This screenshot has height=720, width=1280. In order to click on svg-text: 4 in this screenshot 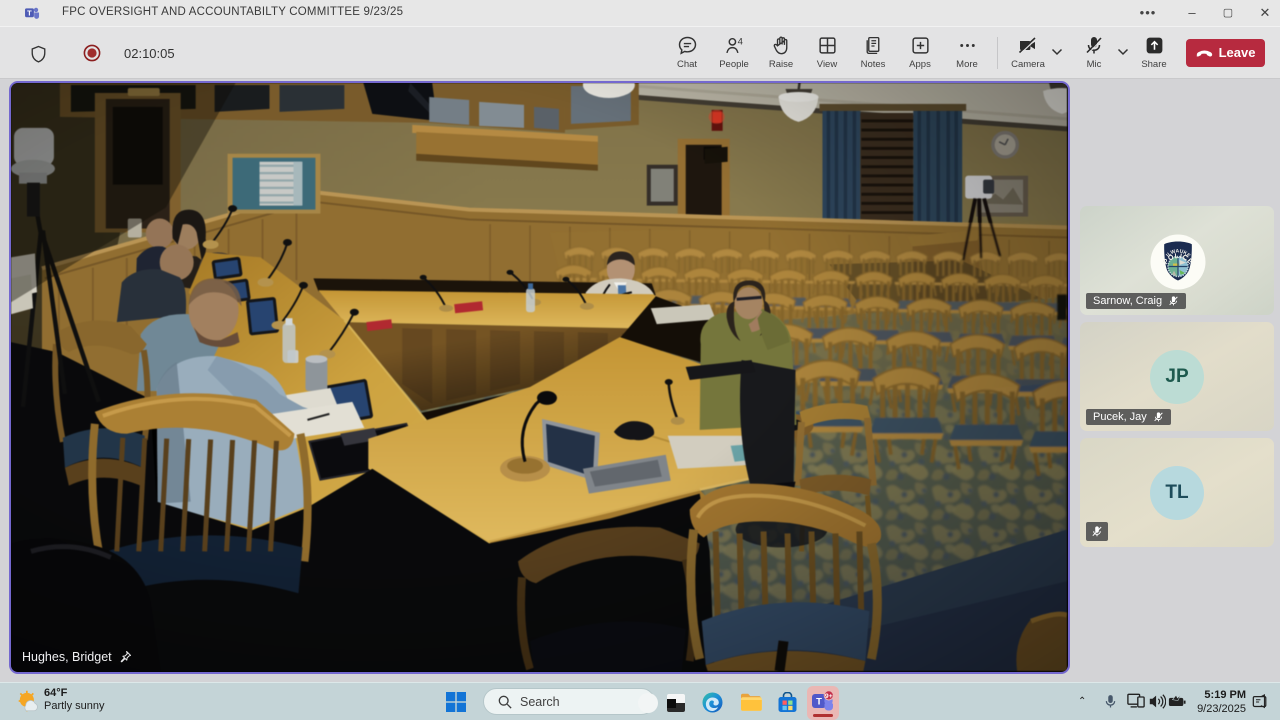, I will do `click(739, 41)`.